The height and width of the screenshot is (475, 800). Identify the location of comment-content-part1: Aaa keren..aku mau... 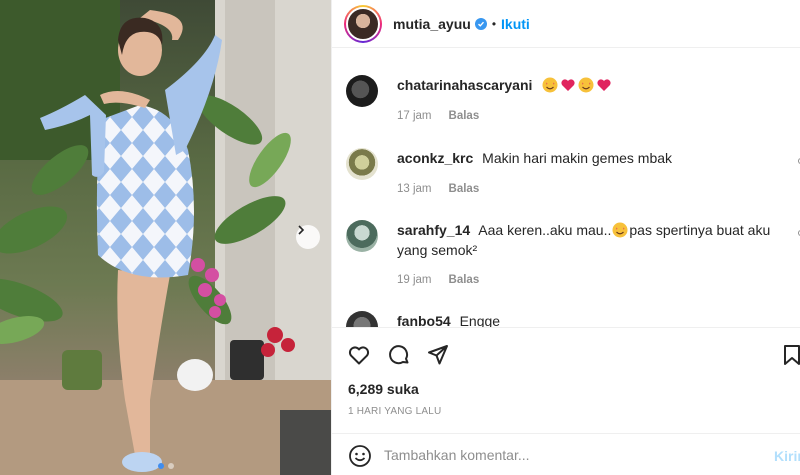
(545, 230).